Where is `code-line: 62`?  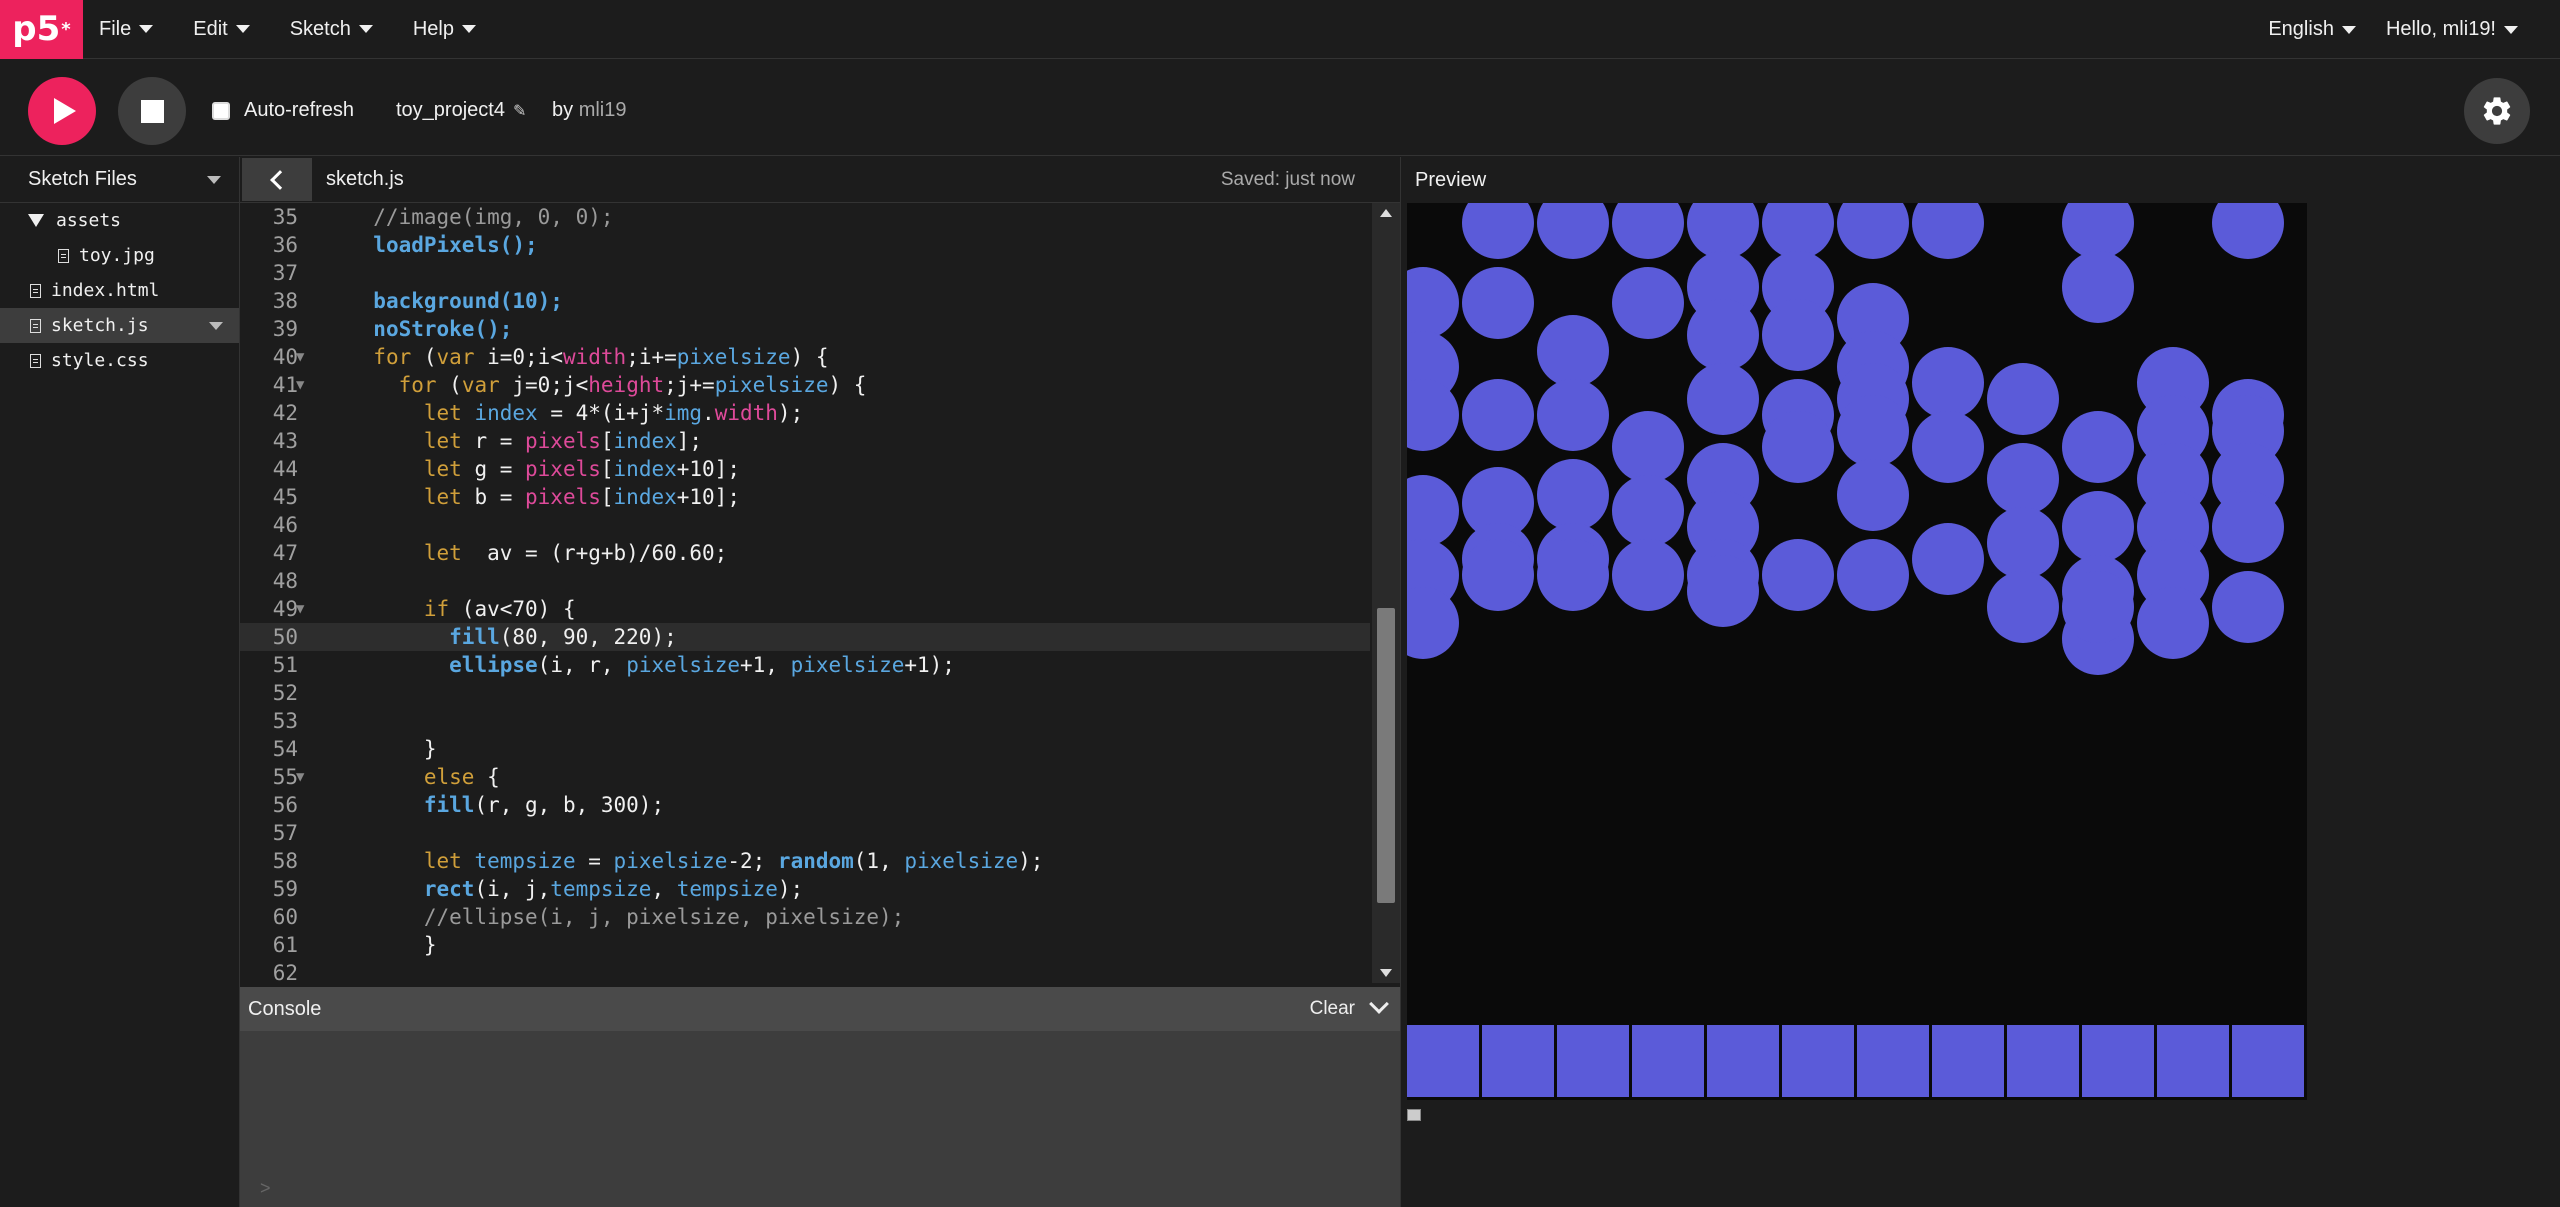 code-line: 62 is located at coordinates (805, 971).